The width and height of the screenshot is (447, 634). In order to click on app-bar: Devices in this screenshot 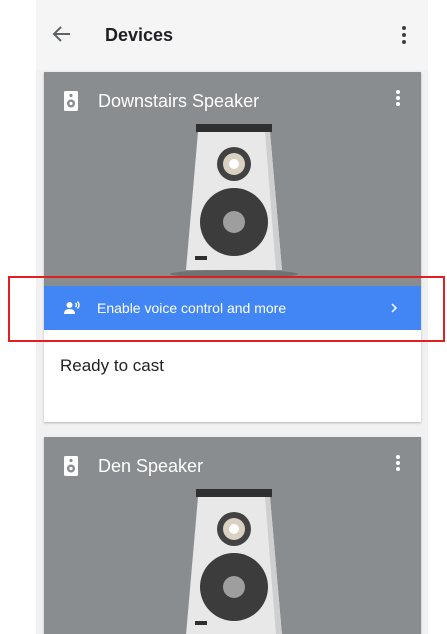, I will do `click(232, 35)`.